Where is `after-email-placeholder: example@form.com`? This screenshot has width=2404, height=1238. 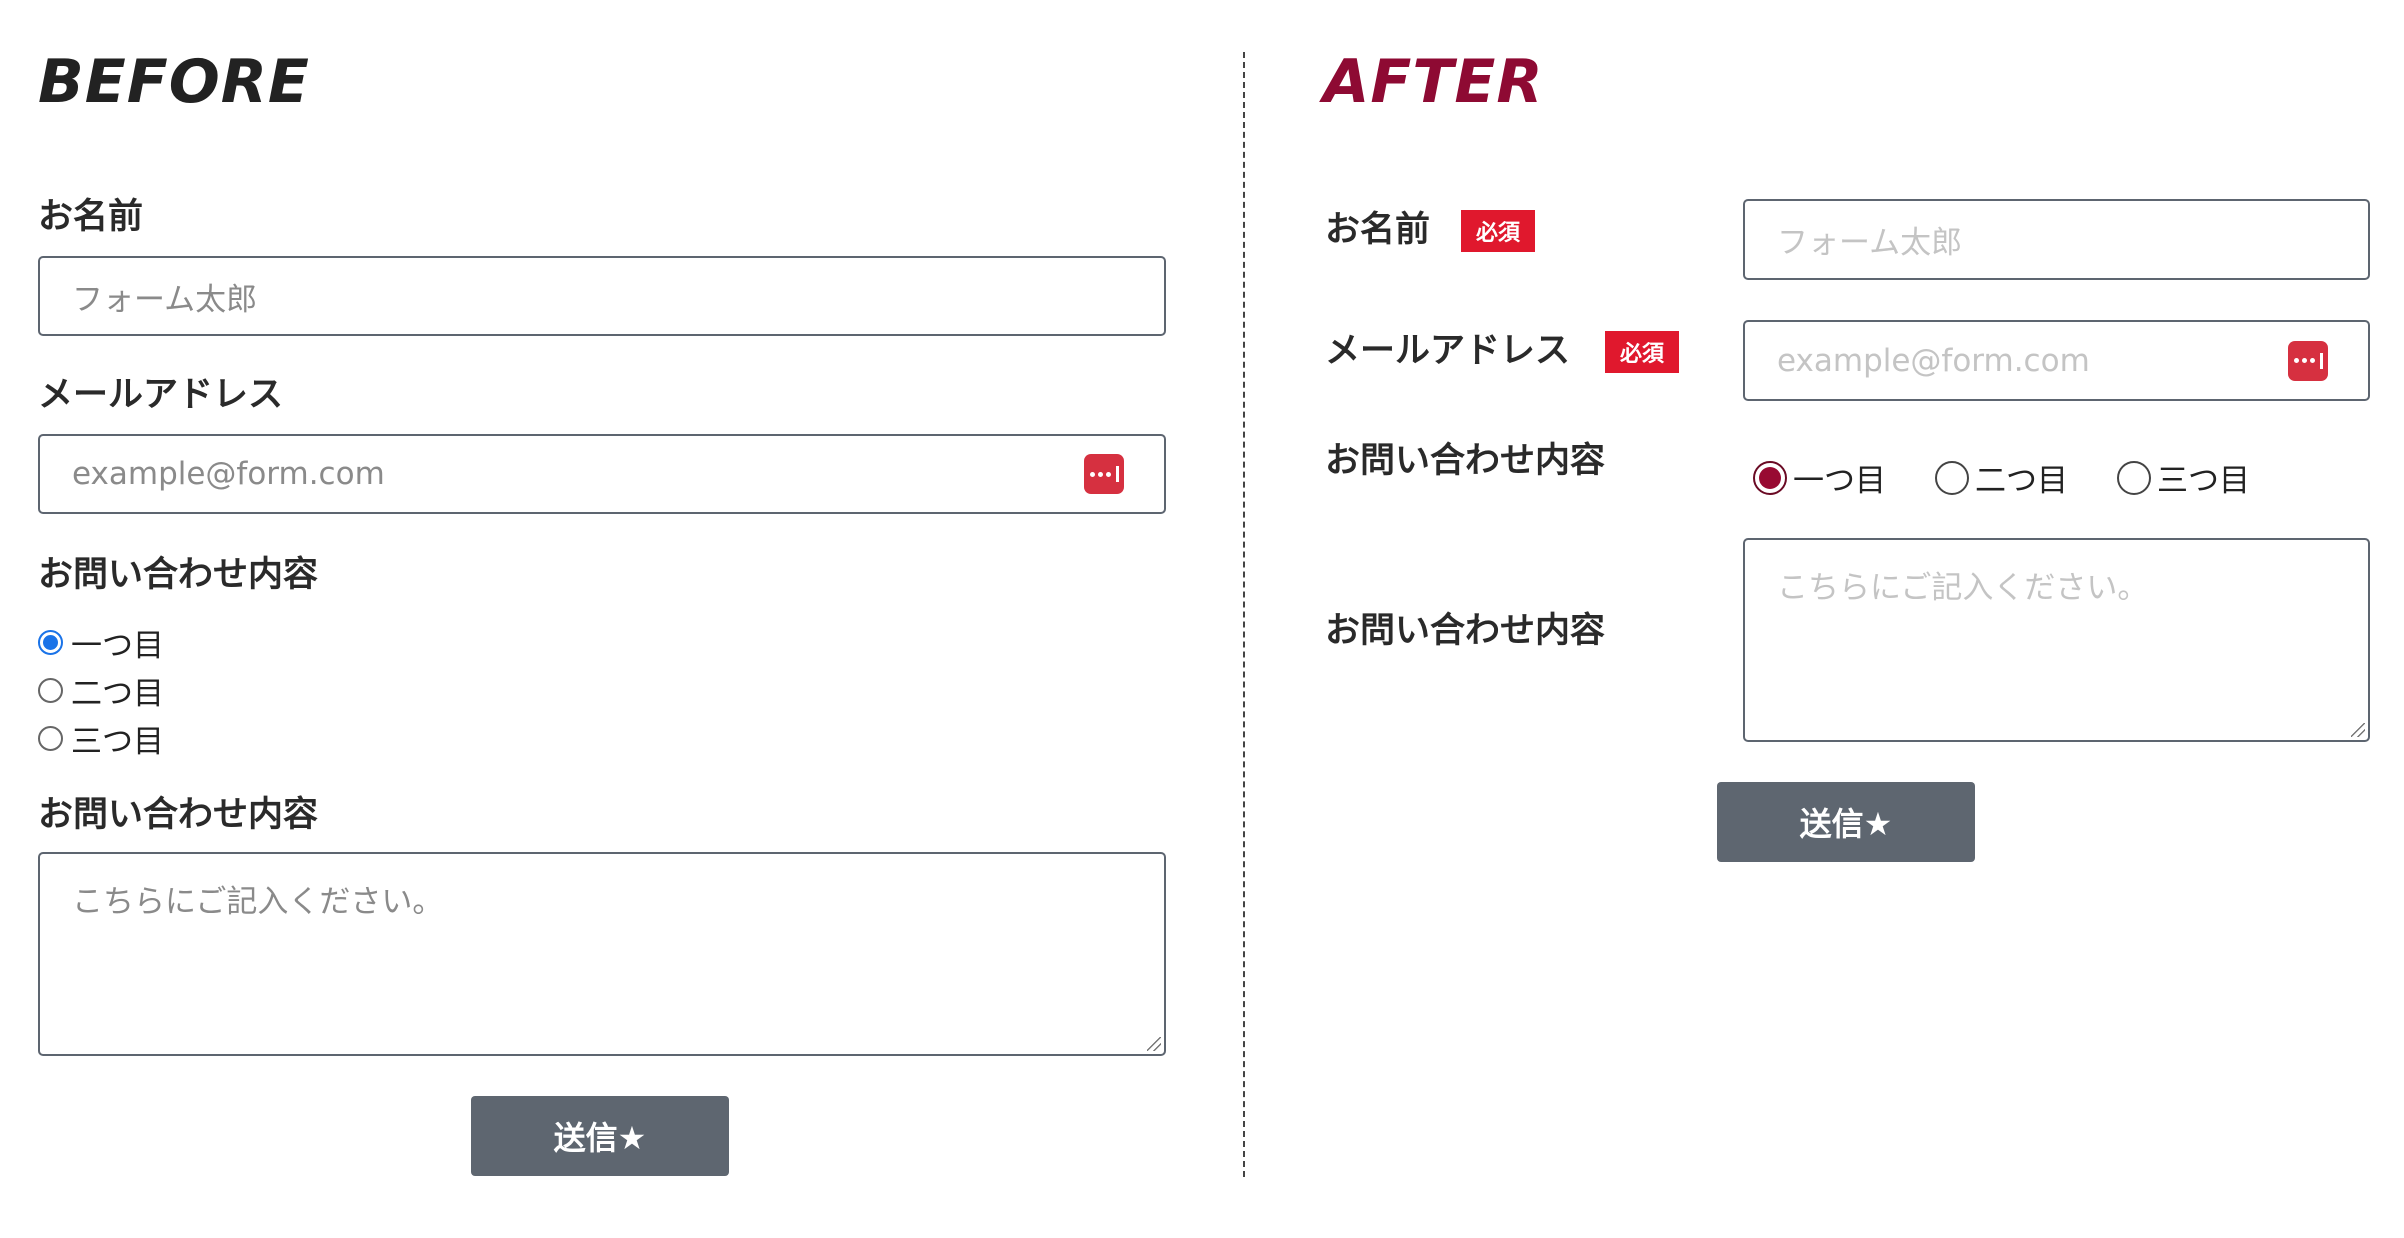 after-email-placeholder: example@form.com is located at coordinates (1933, 360).